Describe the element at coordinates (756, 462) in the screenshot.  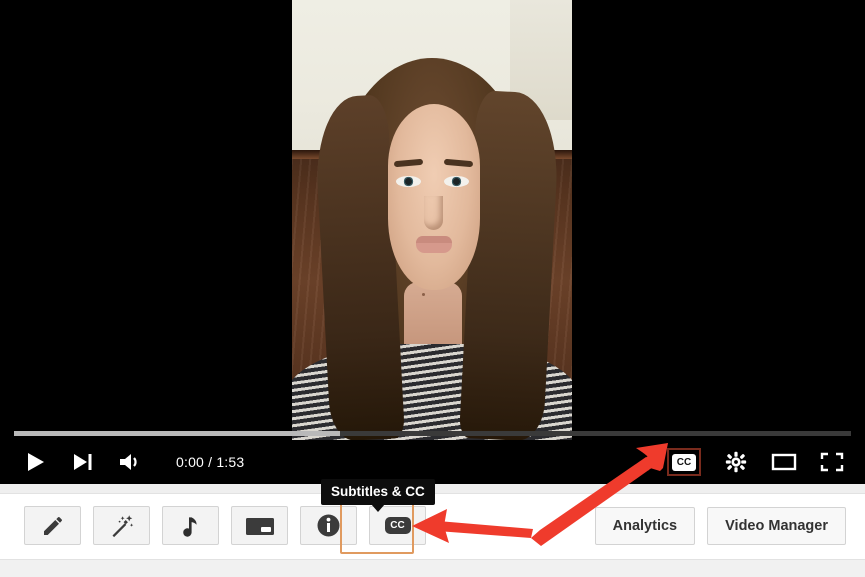
I see `player-controls-right: CC` at that location.